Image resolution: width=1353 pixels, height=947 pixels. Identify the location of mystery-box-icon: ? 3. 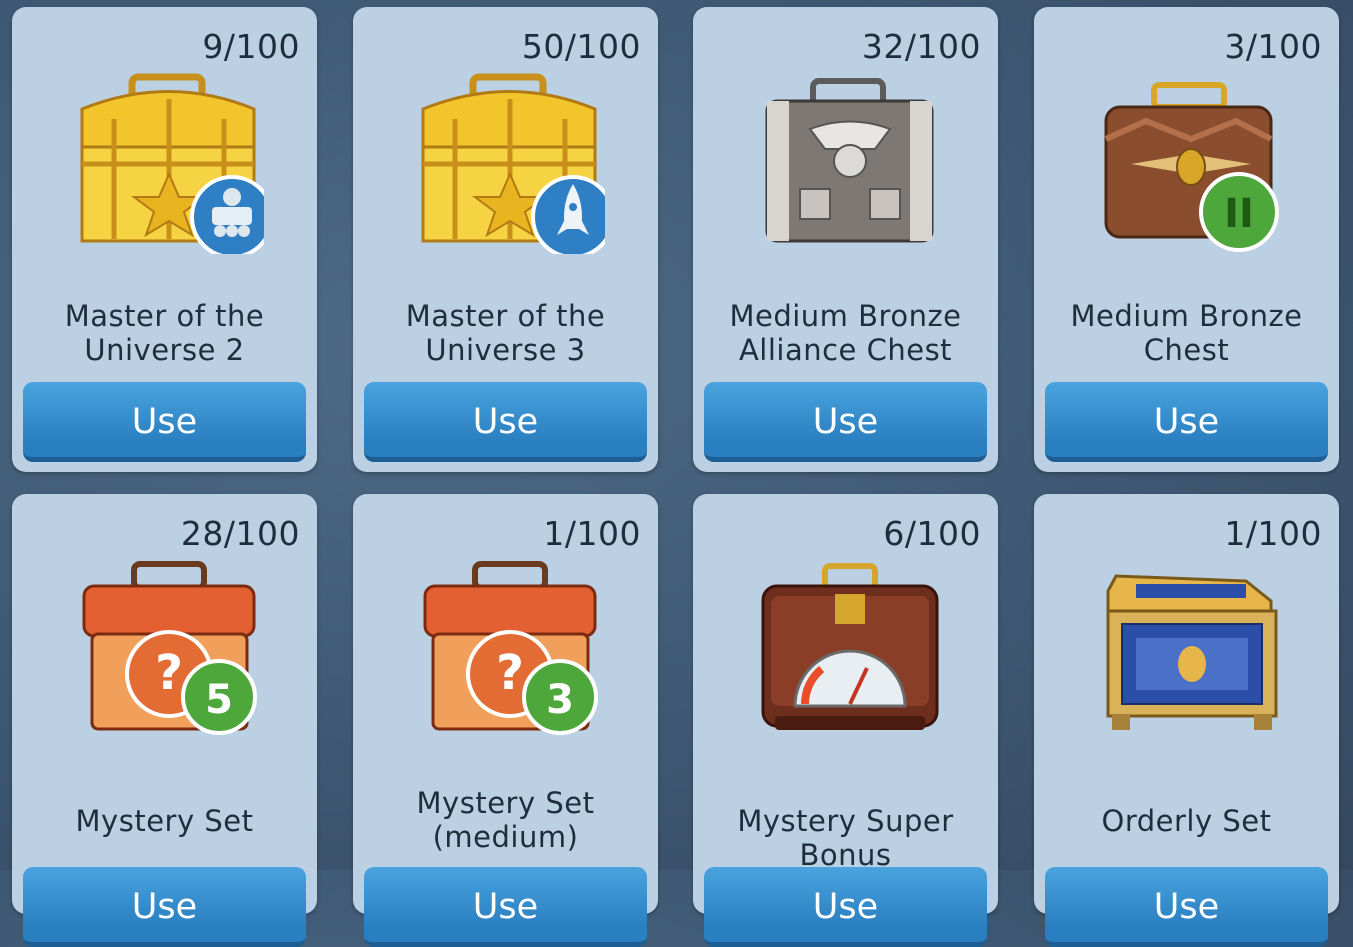
(510, 648).